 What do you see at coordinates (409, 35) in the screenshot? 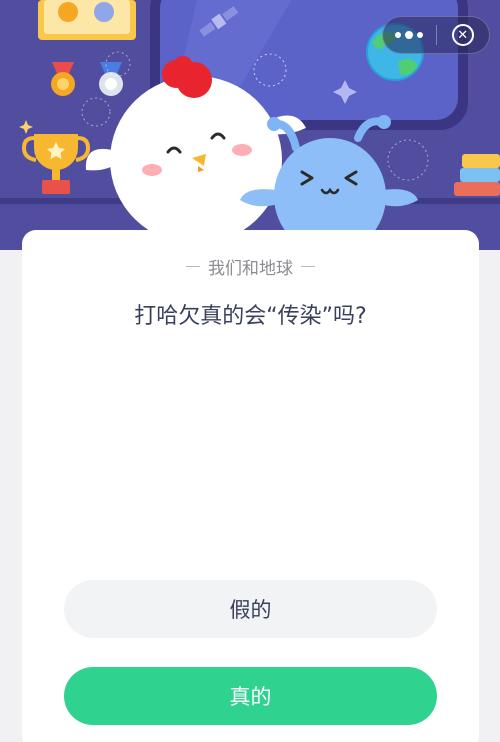
I see `more-dots-icon` at bounding box center [409, 35].